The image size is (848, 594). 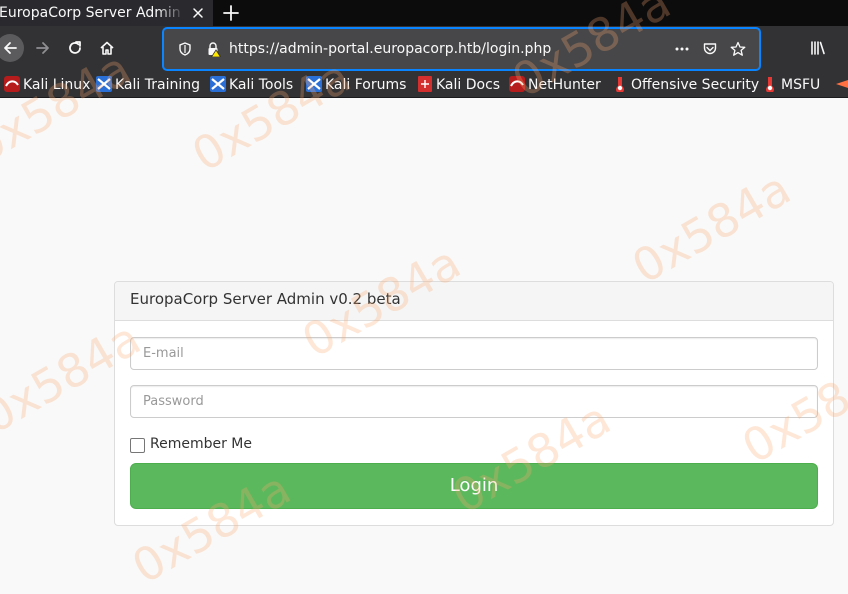 I want to click on bookmark-kali-linux: Kali Linux, so click(x=47, y=85).